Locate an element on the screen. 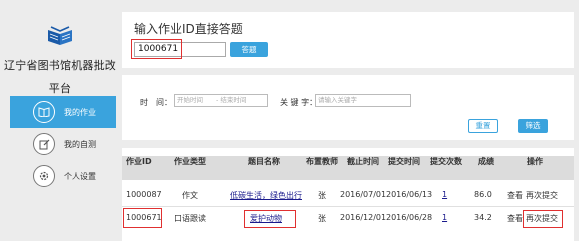  reset-button: 重置 is located at coordinates (483, 126).